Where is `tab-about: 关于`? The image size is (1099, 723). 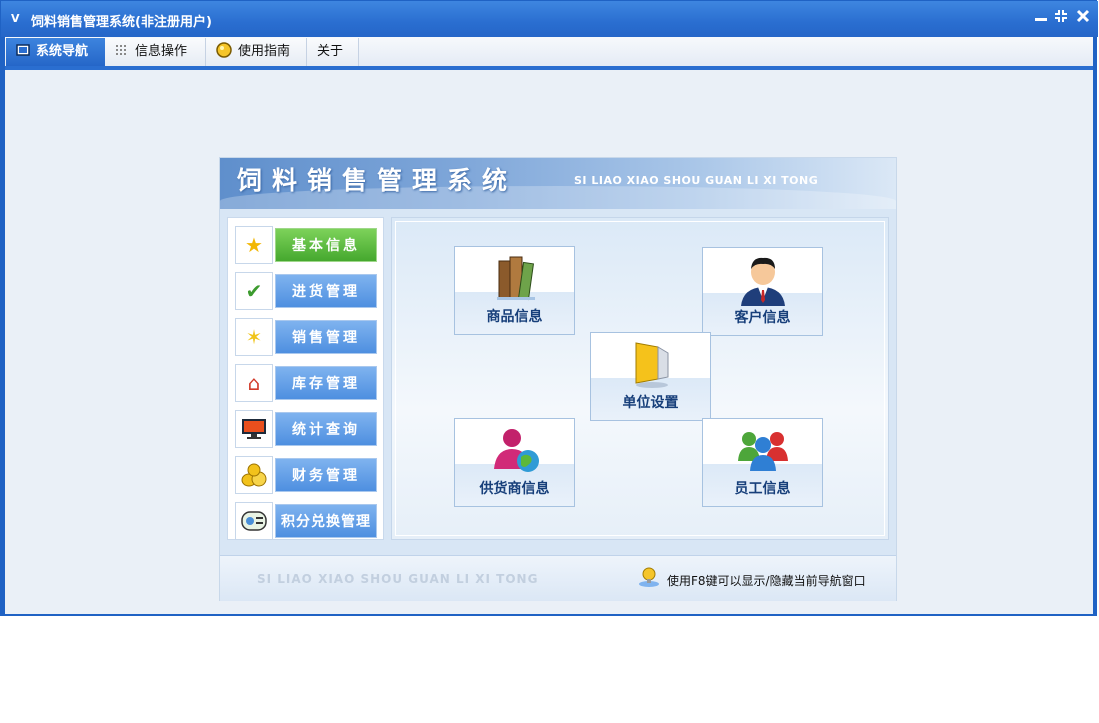 tab-about: 关于 is located at coordinates (333, 52).